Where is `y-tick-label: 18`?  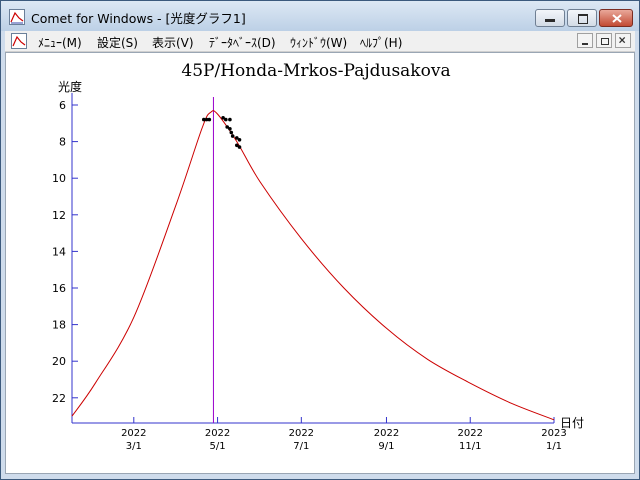 y-tick-label: 18 is located at coordinates (59, 325).